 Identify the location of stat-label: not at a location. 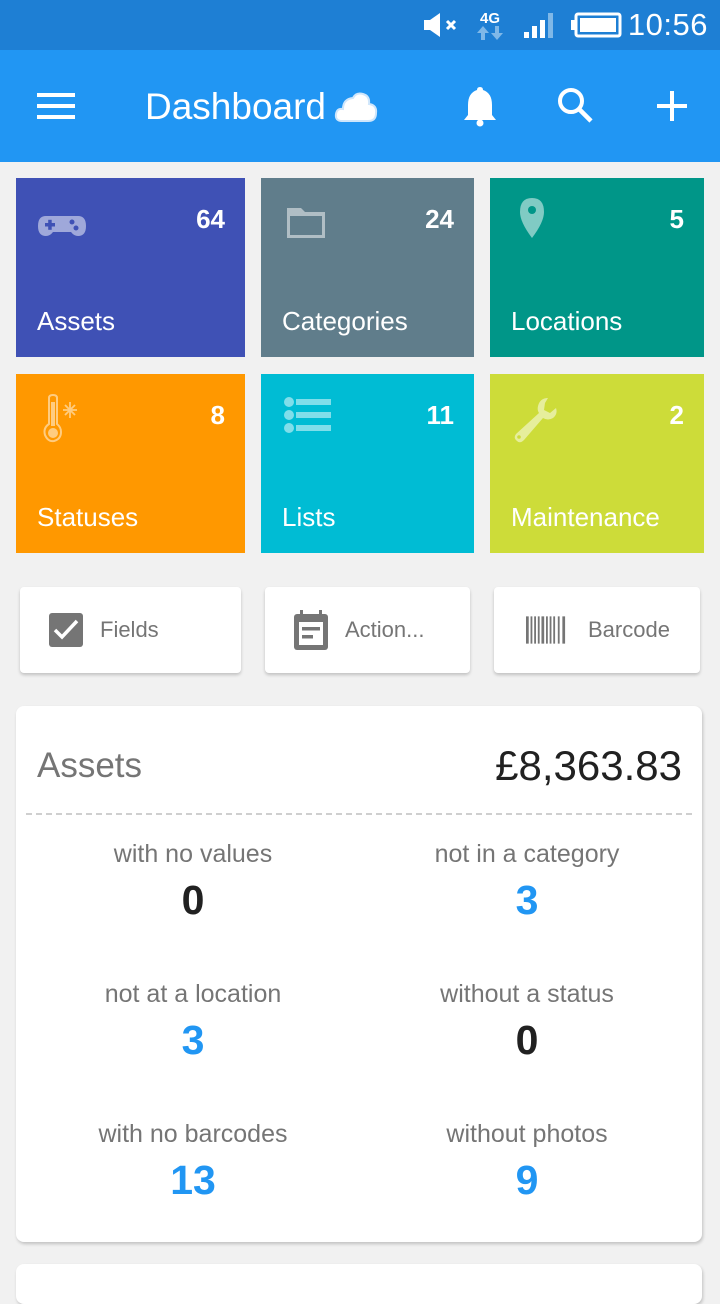
(193, 994).